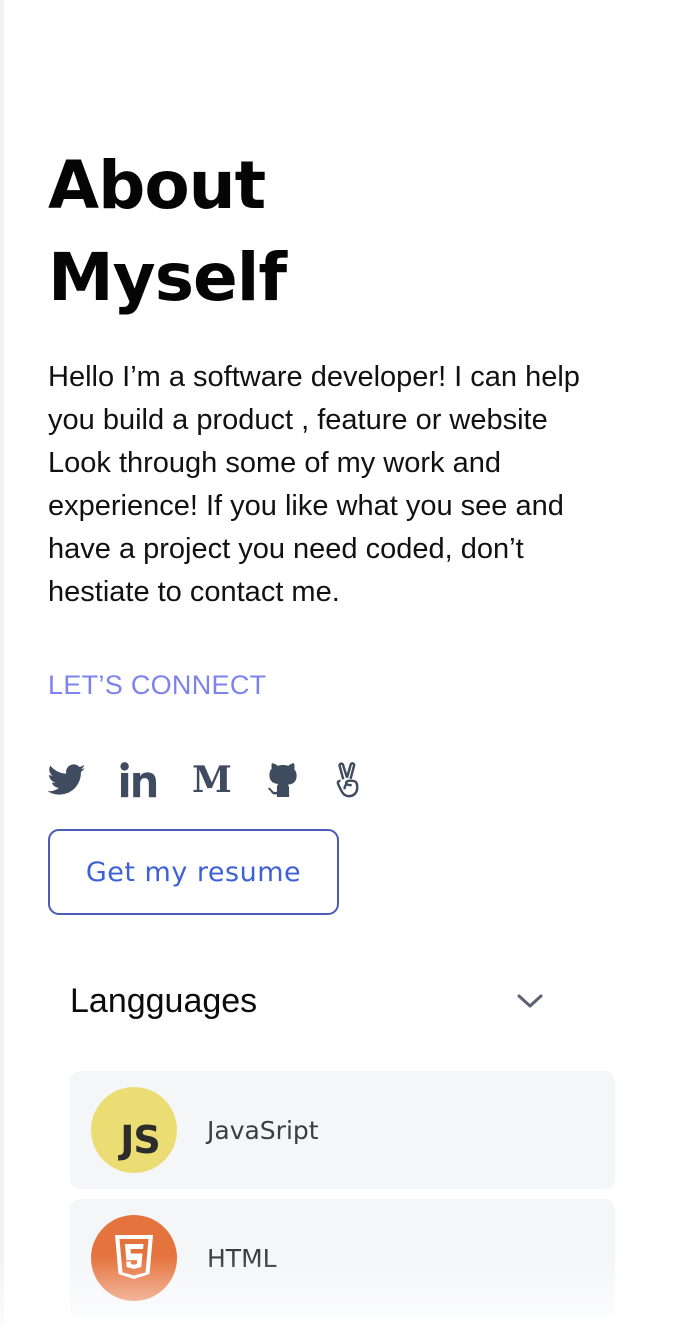 The image size is (678, 1326). I want to click on chevron-down-icon, so click(530, 1001).